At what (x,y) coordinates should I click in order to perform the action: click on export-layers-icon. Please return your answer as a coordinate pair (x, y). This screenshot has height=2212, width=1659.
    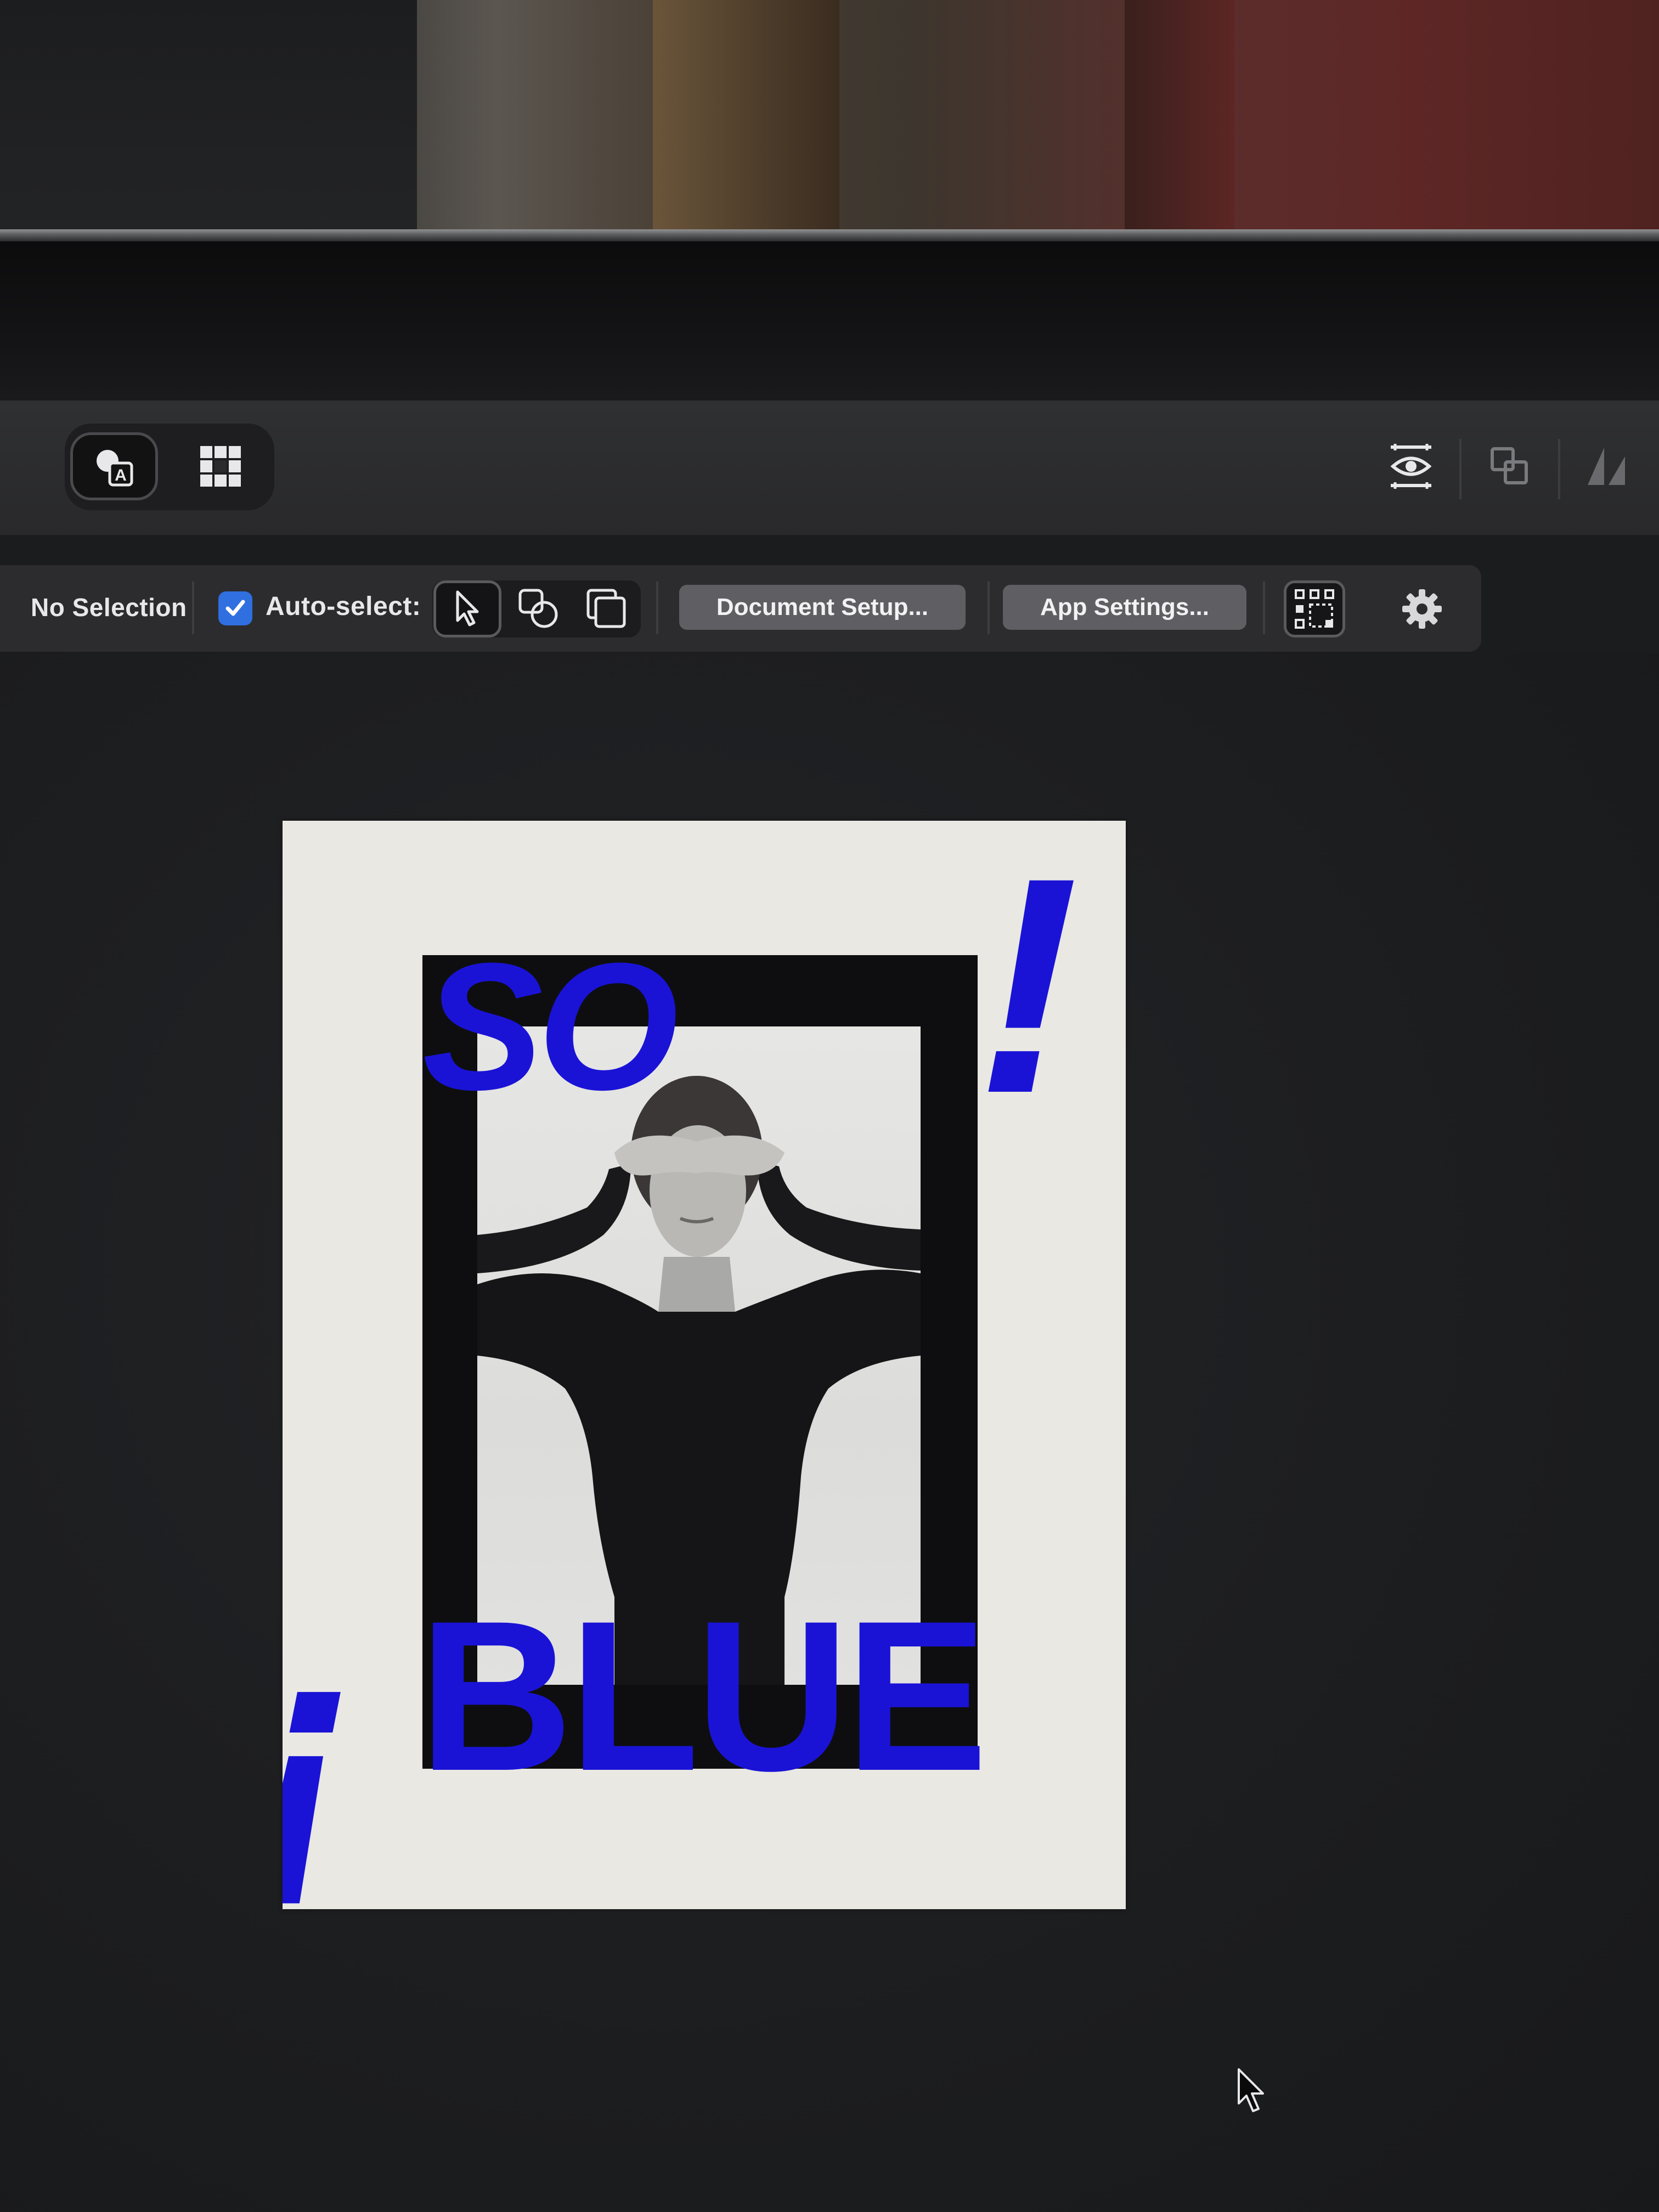
    Looking at the image, I should click on (1510, 466).